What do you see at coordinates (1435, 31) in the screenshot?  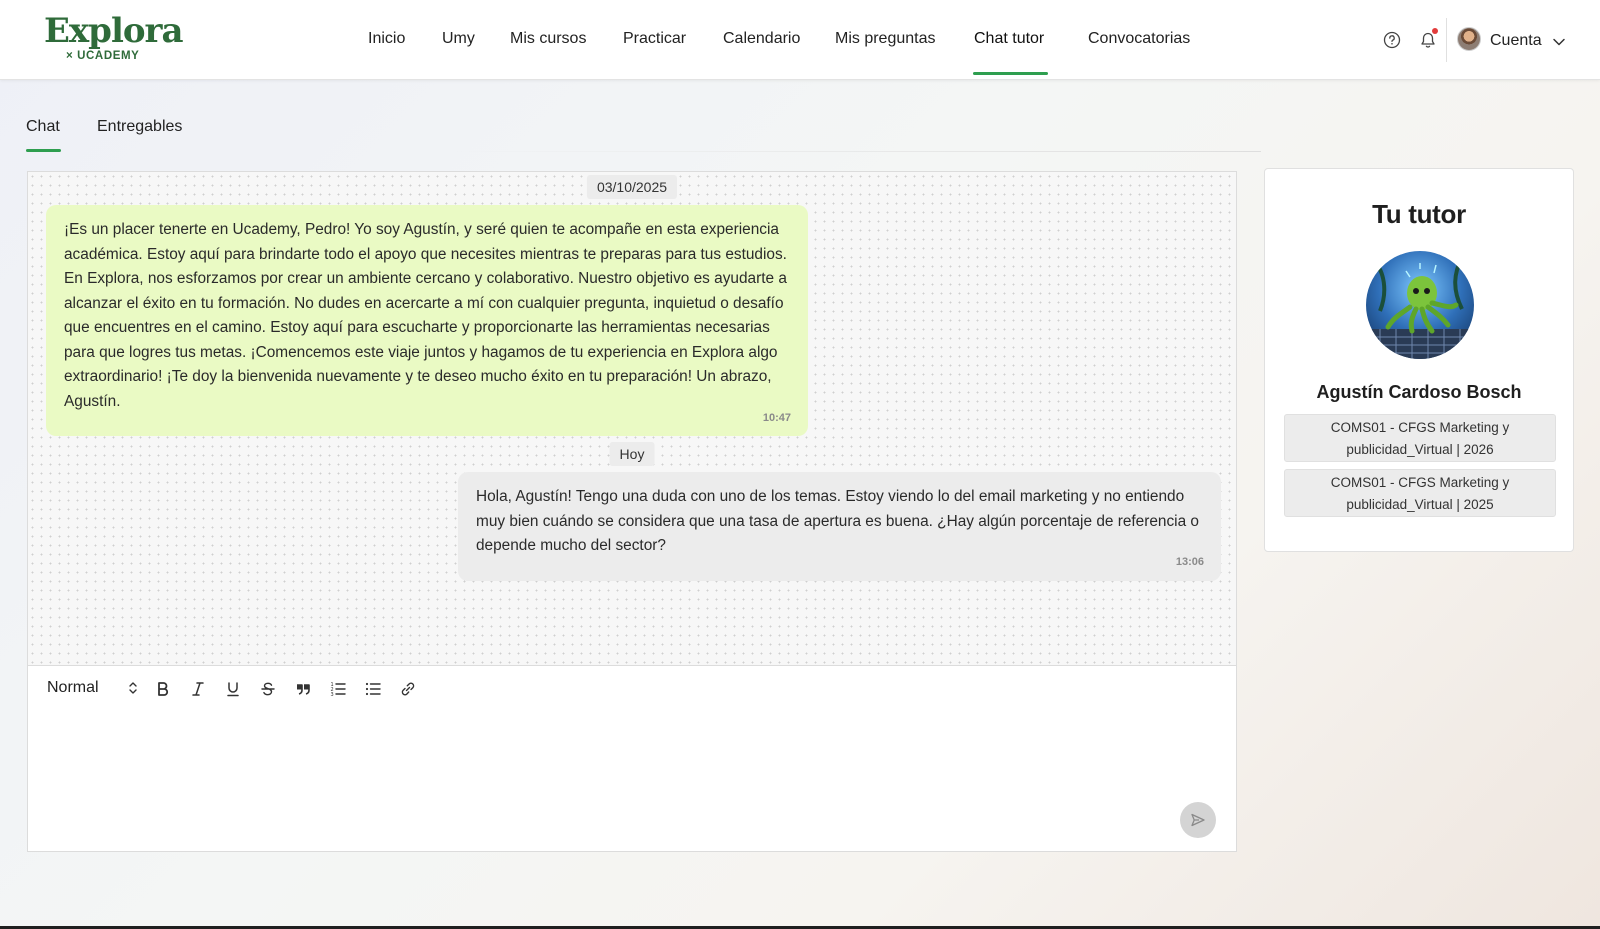 I see `notification-dot` at bounding box center [1435, 31].